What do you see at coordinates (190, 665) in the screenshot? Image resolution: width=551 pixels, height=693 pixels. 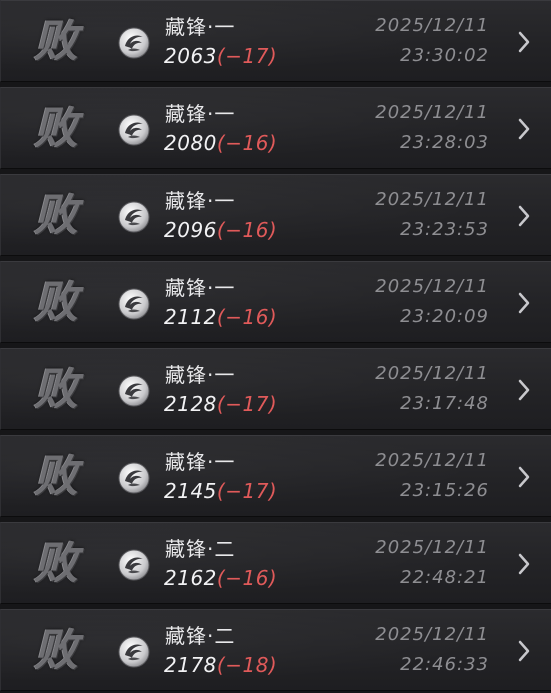 I see `rating-score: 2178` at bounding box center [190, 665].